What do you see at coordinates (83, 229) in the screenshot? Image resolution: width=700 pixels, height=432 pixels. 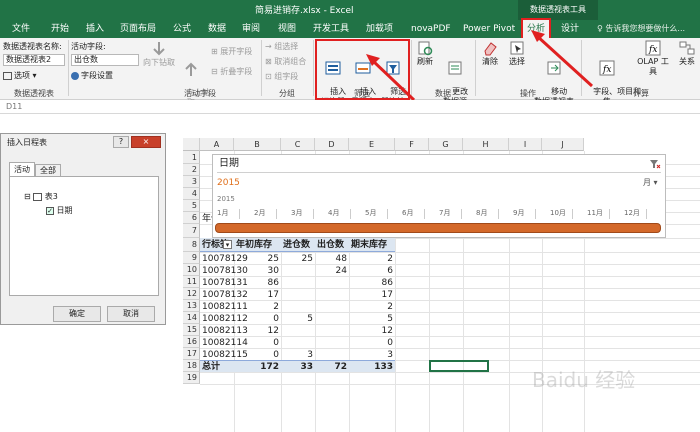 I see `insert-timeline-dialog: 插入日程表 ? × 活动 全部 ⊟ 表3 ✓ 日期 确定 取消` at bounding box center [83, 229].